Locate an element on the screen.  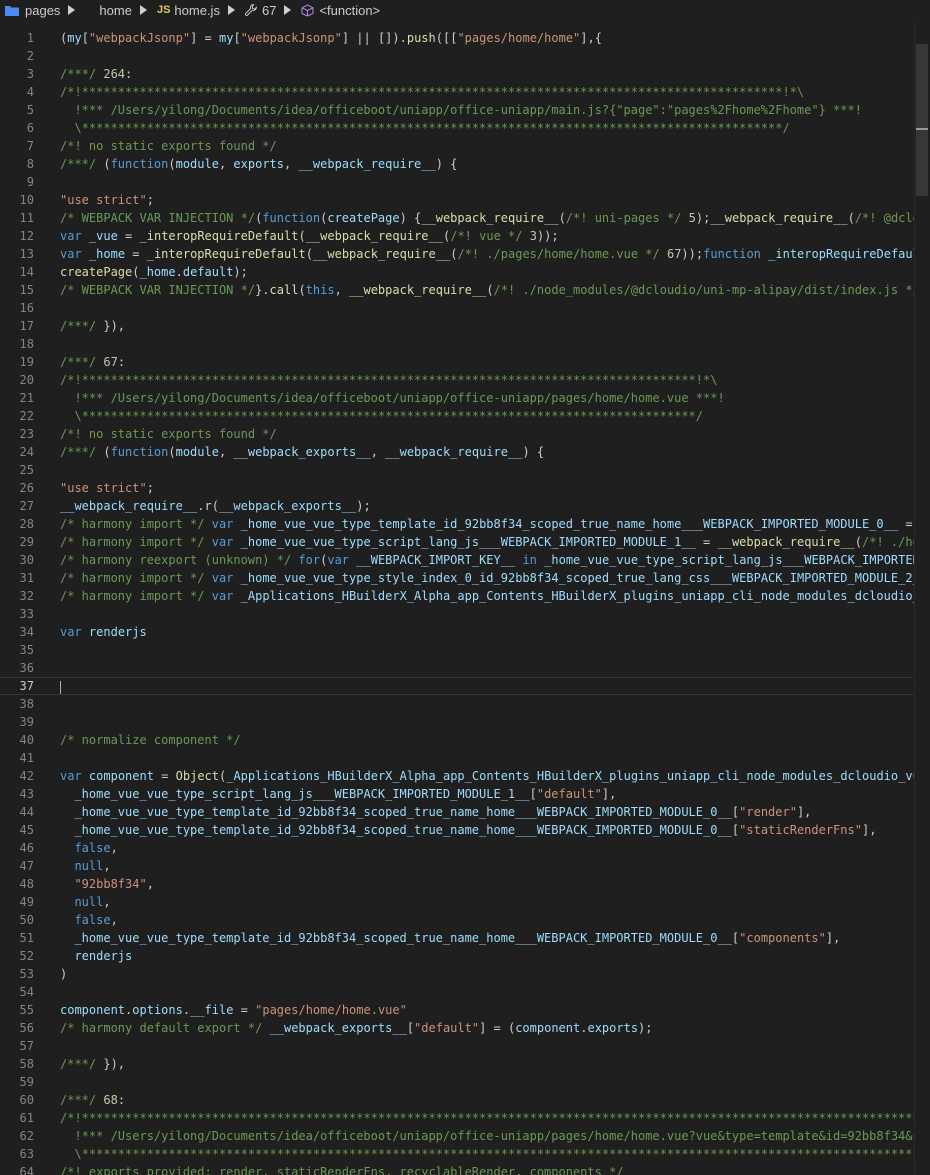
line-number: 62 is located at coordinates (26, 1136).